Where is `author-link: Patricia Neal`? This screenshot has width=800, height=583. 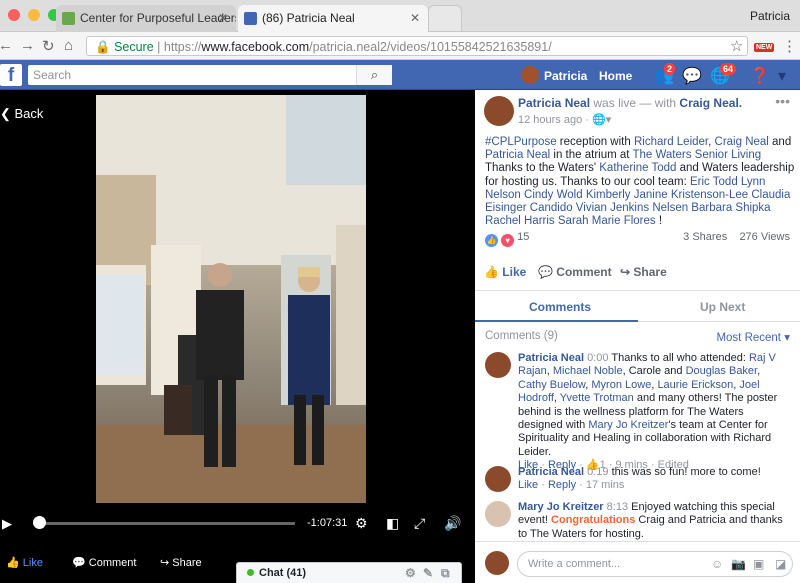
author-link: Patricia Neal is located at coordinates (554, 103).